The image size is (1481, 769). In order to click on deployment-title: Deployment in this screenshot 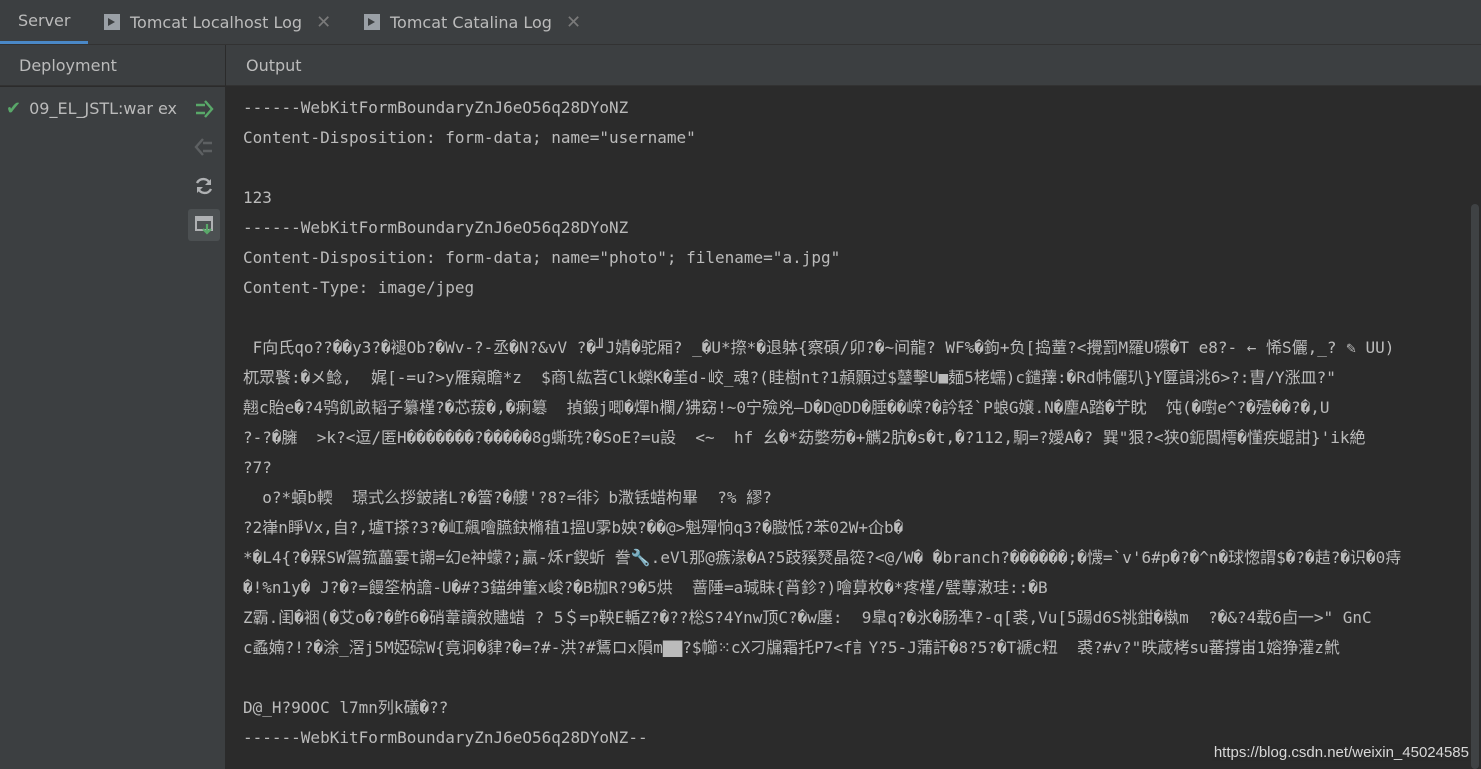, I will do `click(68, 65)`.